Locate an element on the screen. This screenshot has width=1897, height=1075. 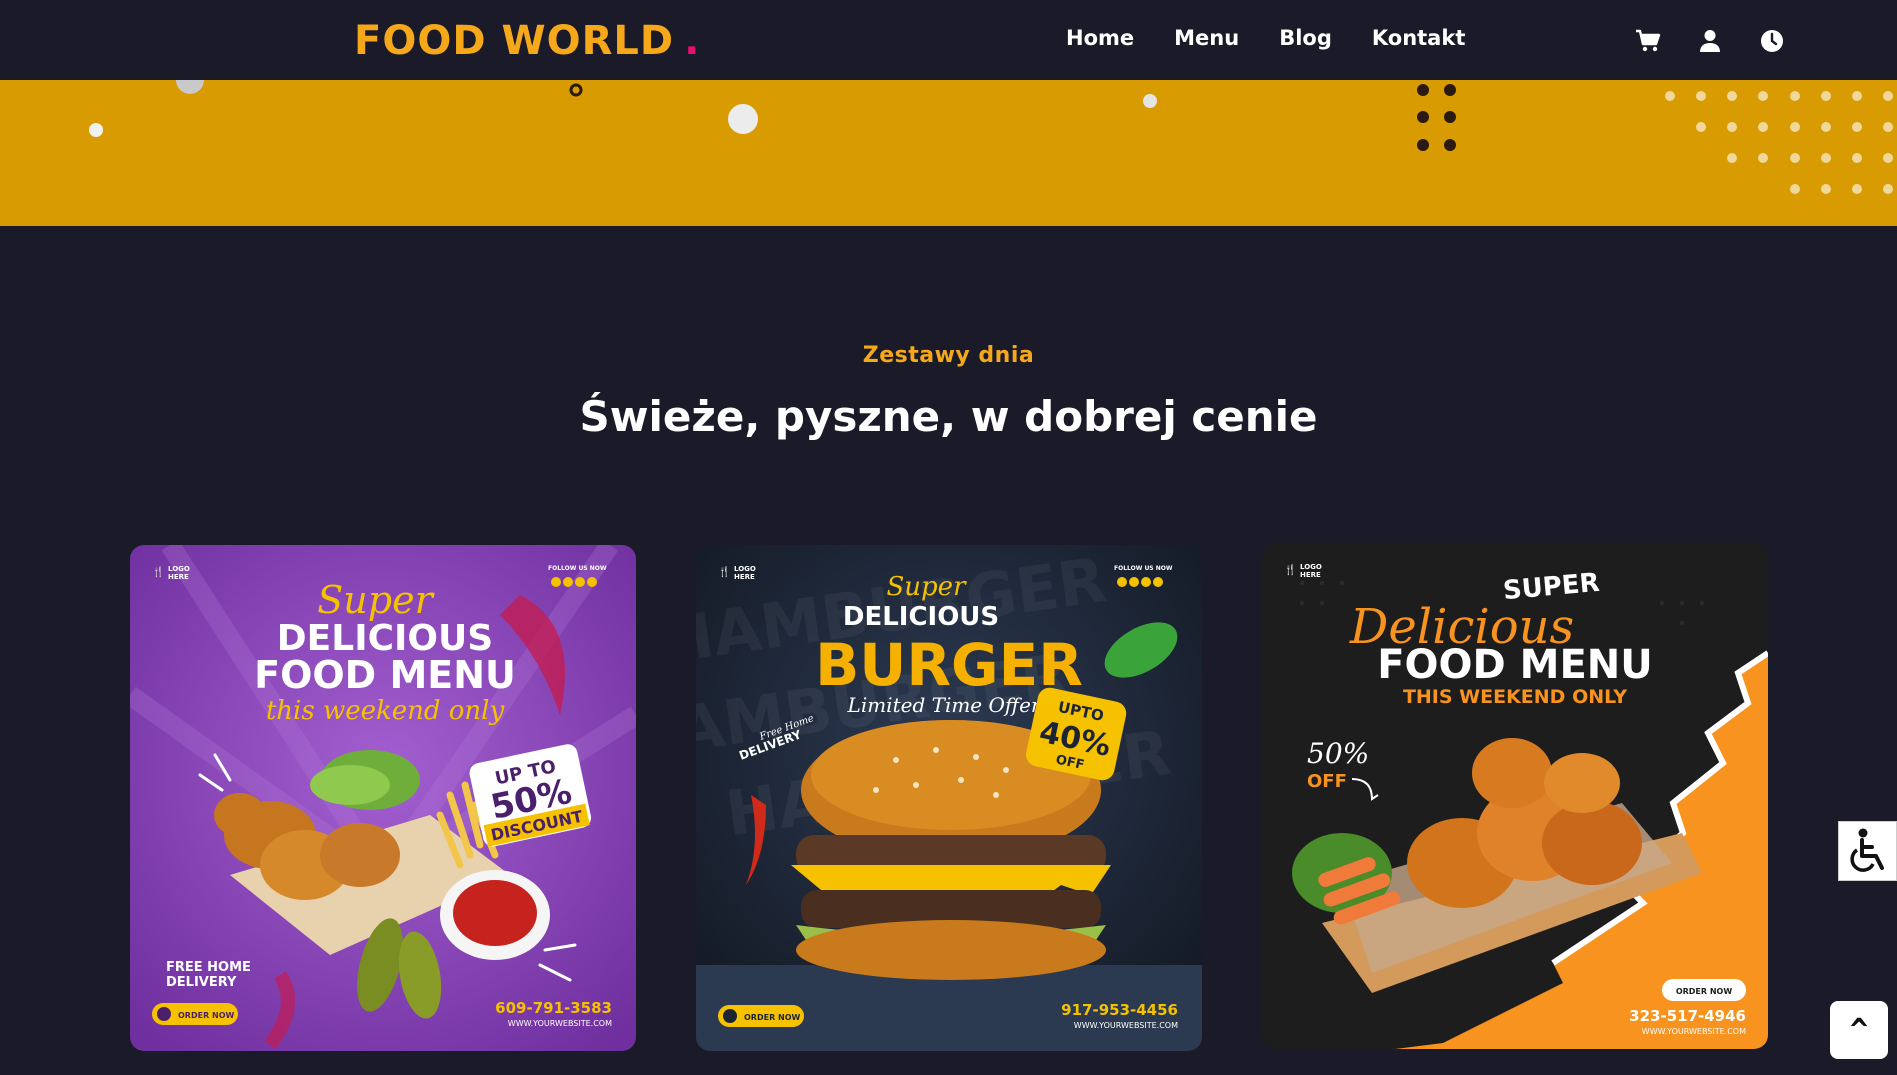
clock-icon is located at coordinates (1772, 41).